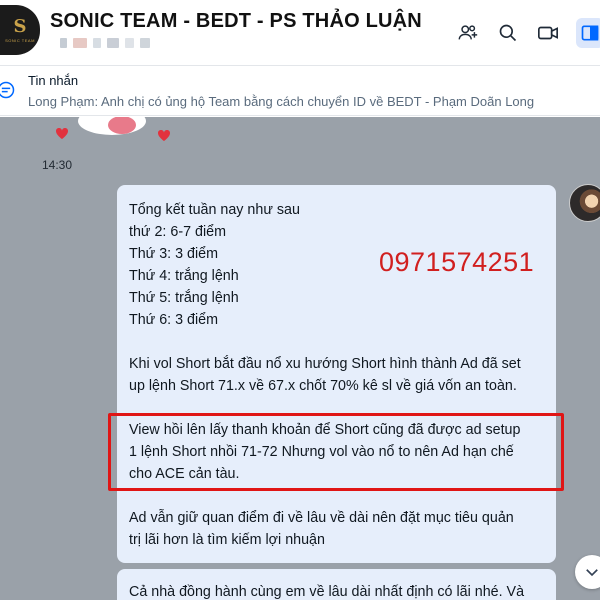 The height and width of the screenshot is (600, 600). Describe the element at coordinates (8, 90) in the screenshot. I see `pin-message-icon` at that location.